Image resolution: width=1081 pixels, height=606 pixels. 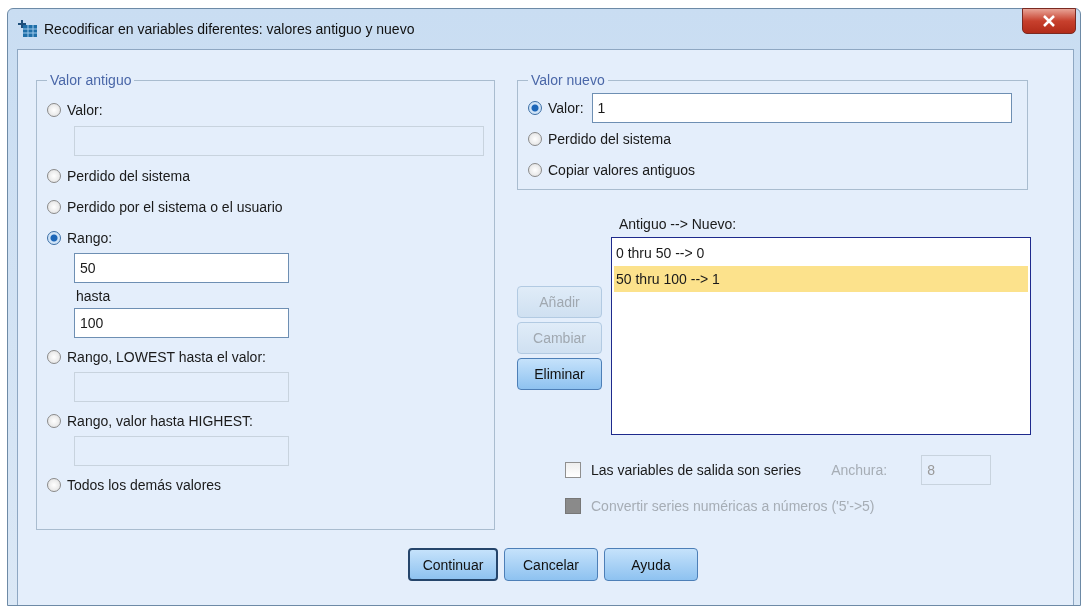 I want to click on radio-label: Copiar valores antiguos, so click(x=622, y=169).